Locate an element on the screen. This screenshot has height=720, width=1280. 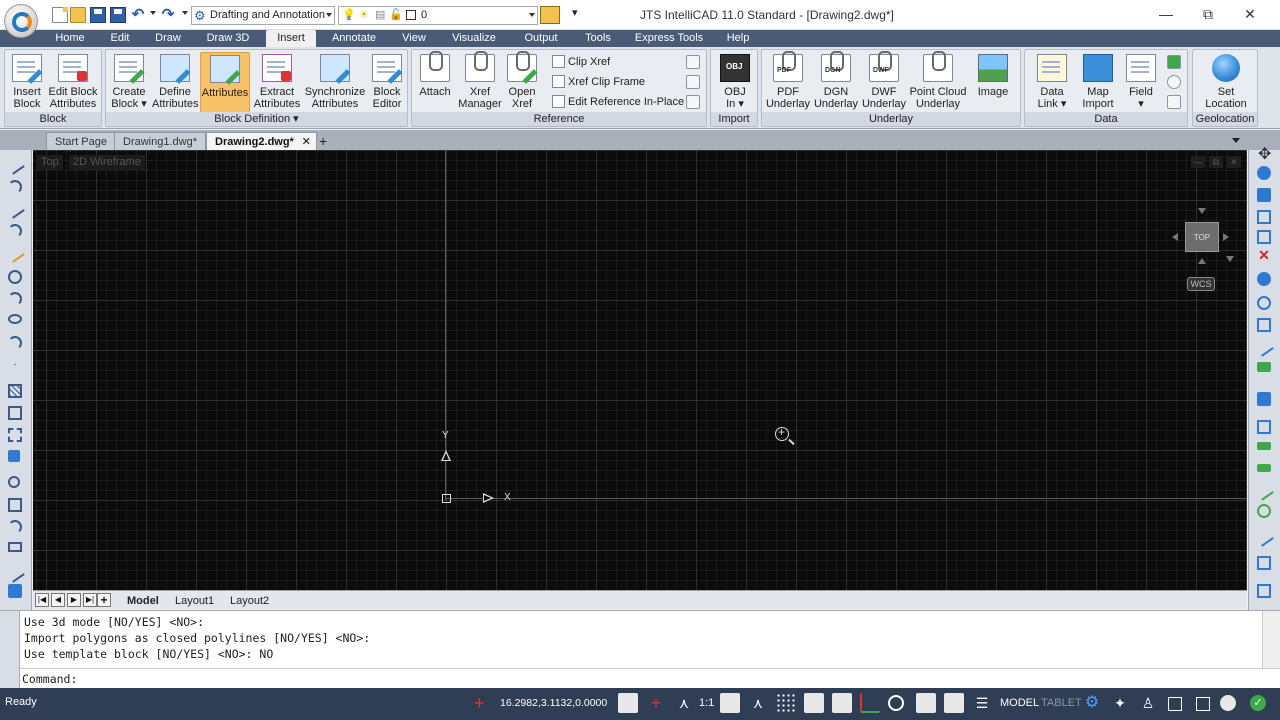
tab-draw: Draw is located at coordinates (168, 38).